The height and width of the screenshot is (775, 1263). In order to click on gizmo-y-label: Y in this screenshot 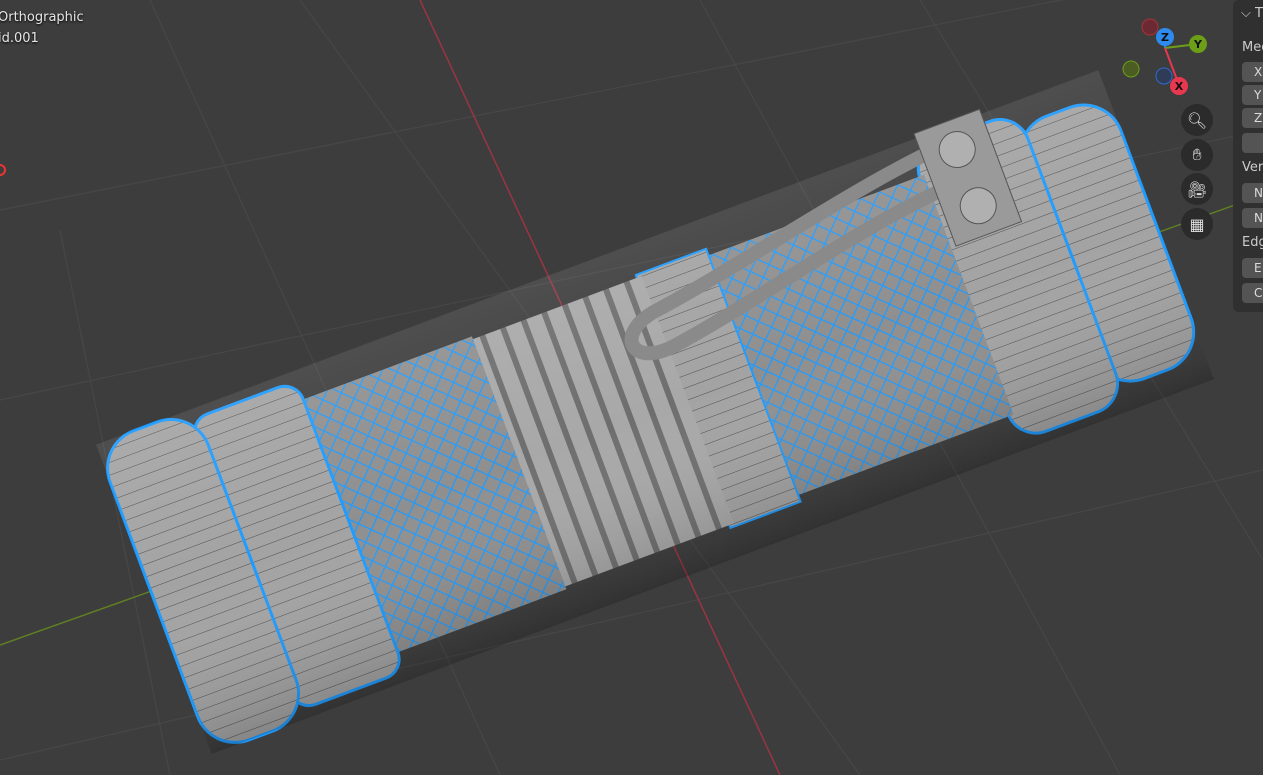, I will do `click(1198, 44)`.